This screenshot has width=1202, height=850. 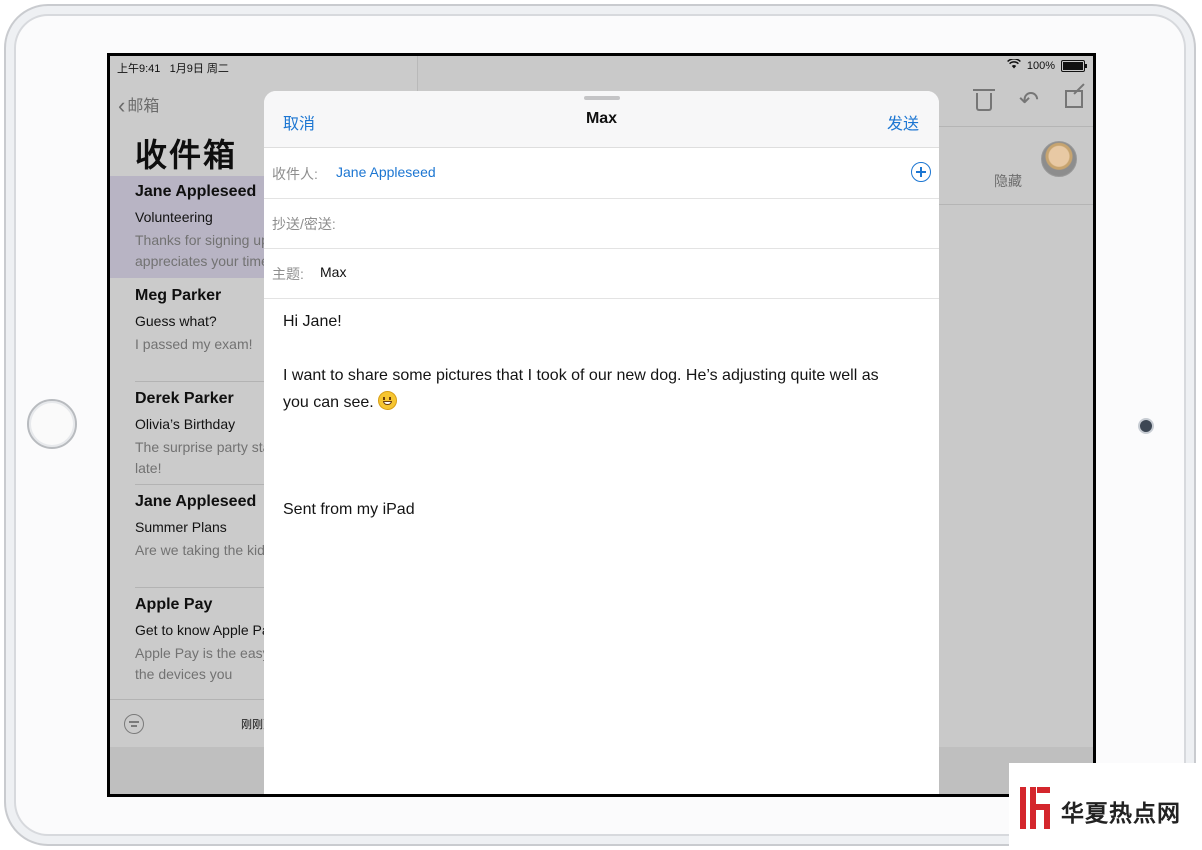 I want to click on mail-sender: Meg Parker, so click(x=178, y=295).